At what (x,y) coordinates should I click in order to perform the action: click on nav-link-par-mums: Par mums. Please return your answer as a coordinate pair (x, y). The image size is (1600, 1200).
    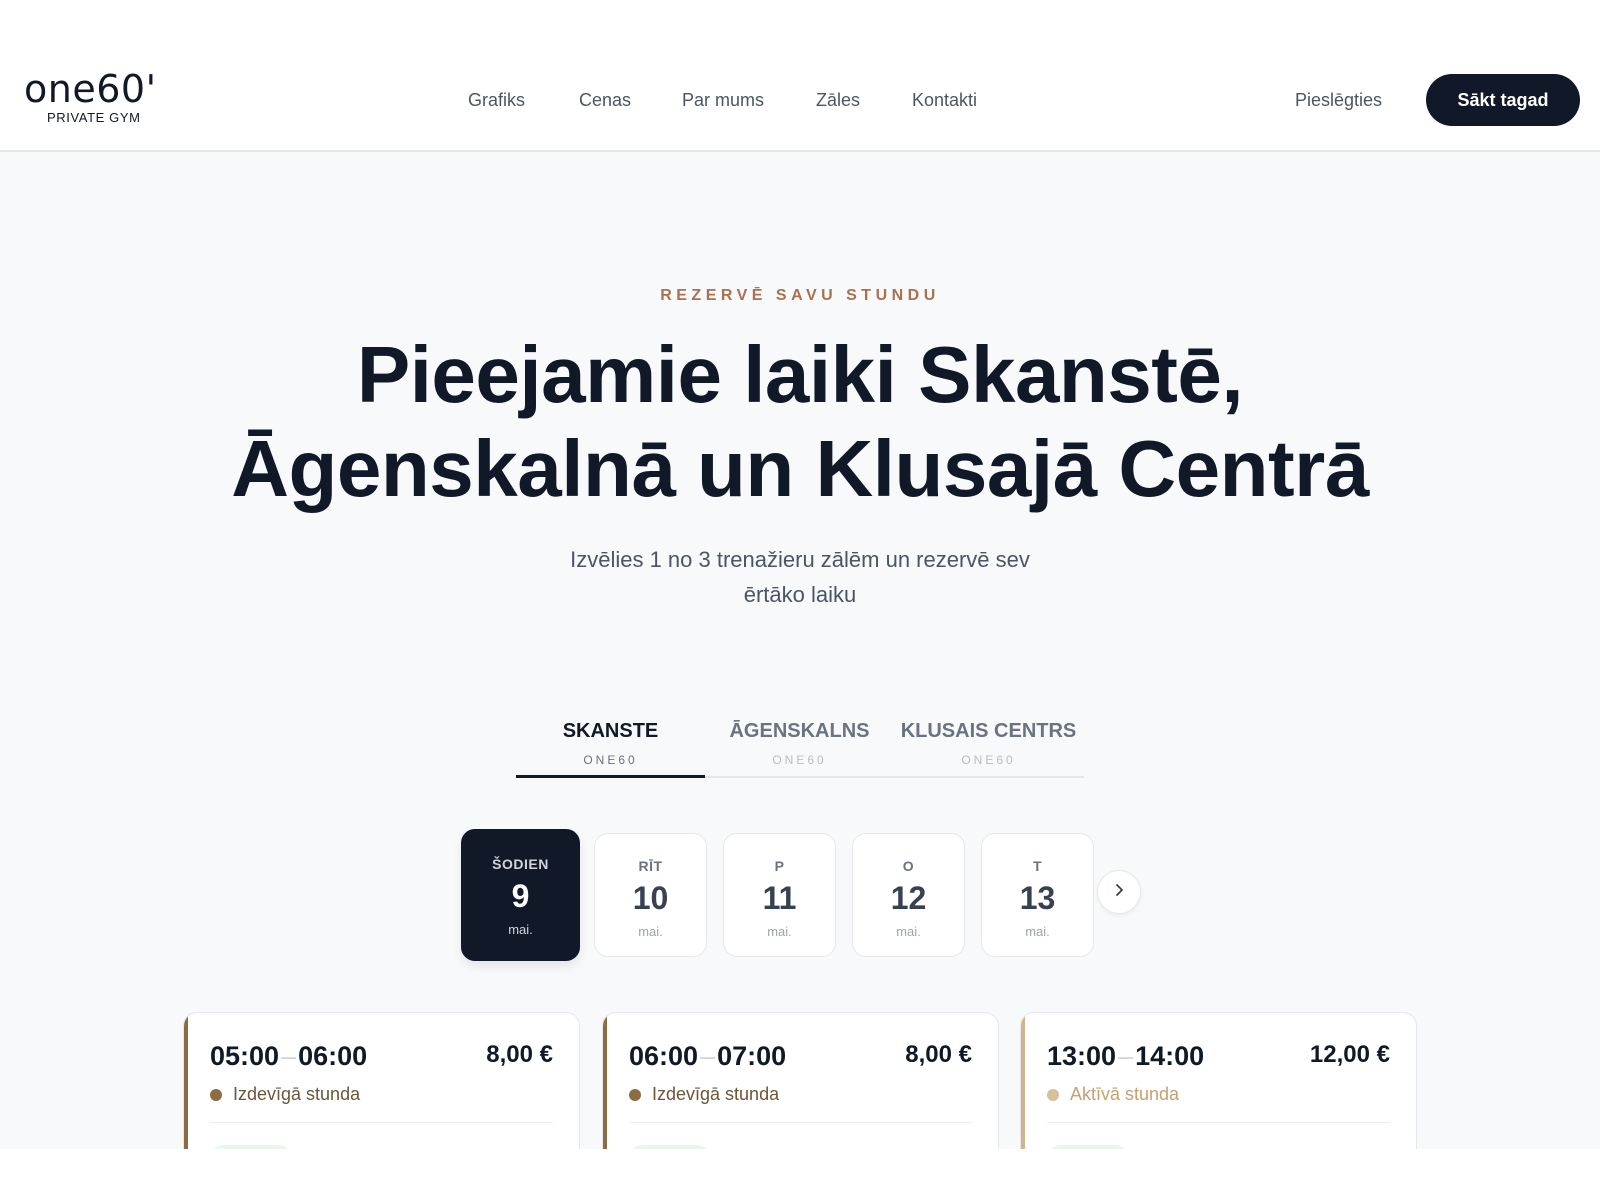
    Looking at the image, I should click on (723, 100).